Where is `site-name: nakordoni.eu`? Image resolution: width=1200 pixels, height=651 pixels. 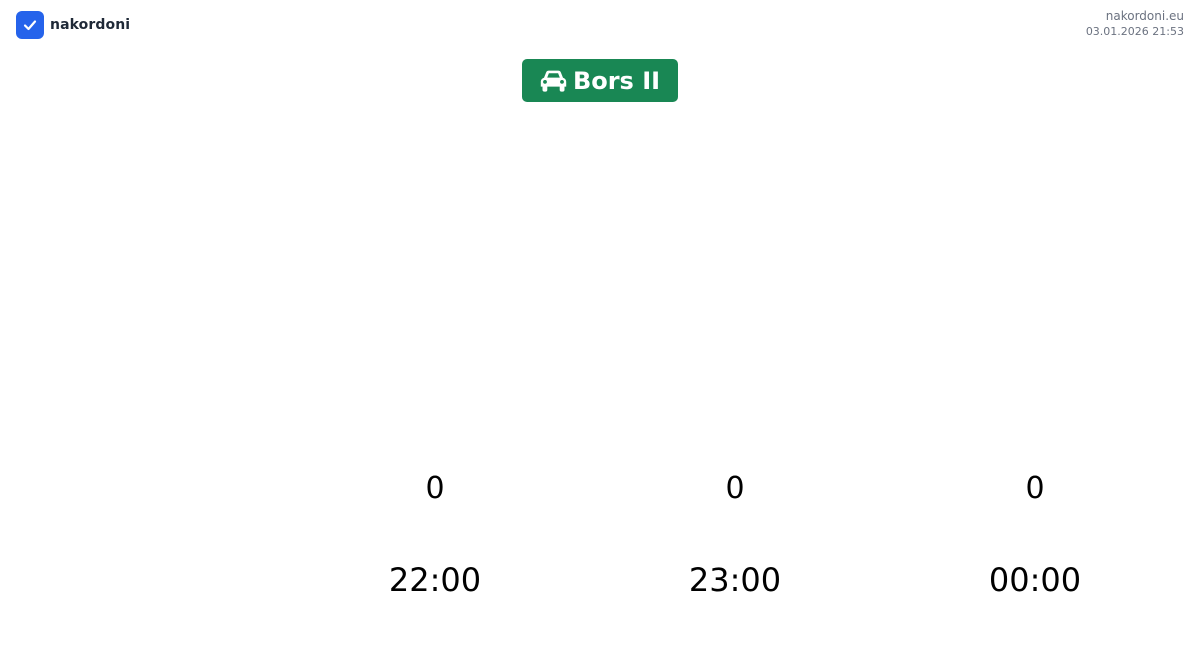
site-name: nakordoni.eu is located at coordinates (1144, 16).